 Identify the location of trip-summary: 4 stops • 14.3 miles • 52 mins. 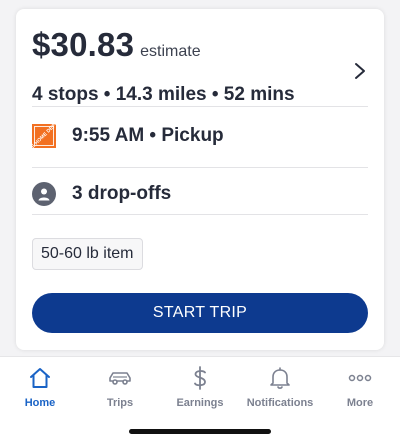
(163, 94).